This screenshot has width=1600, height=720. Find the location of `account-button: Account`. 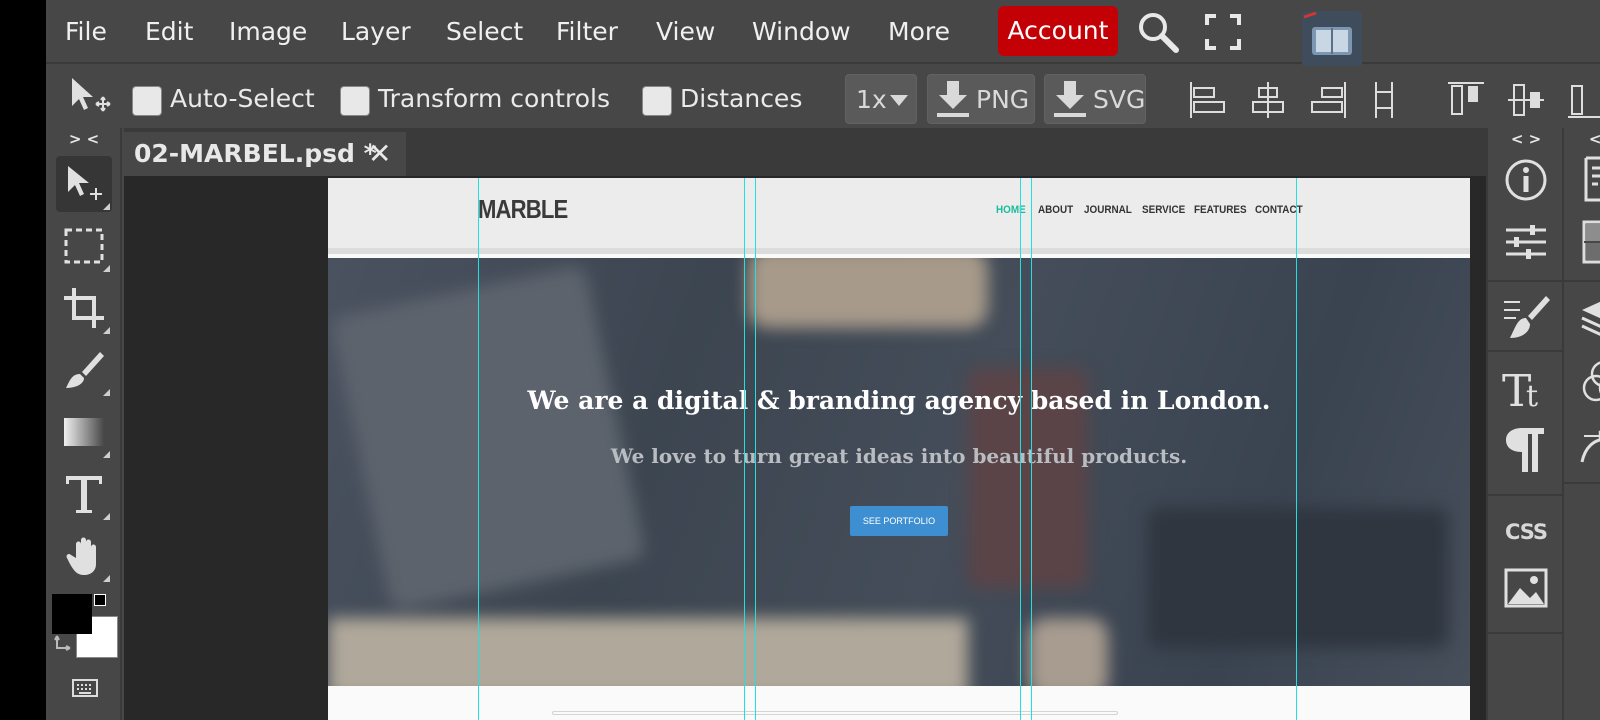

account-button: Account is located at coordinates (1058, 31).